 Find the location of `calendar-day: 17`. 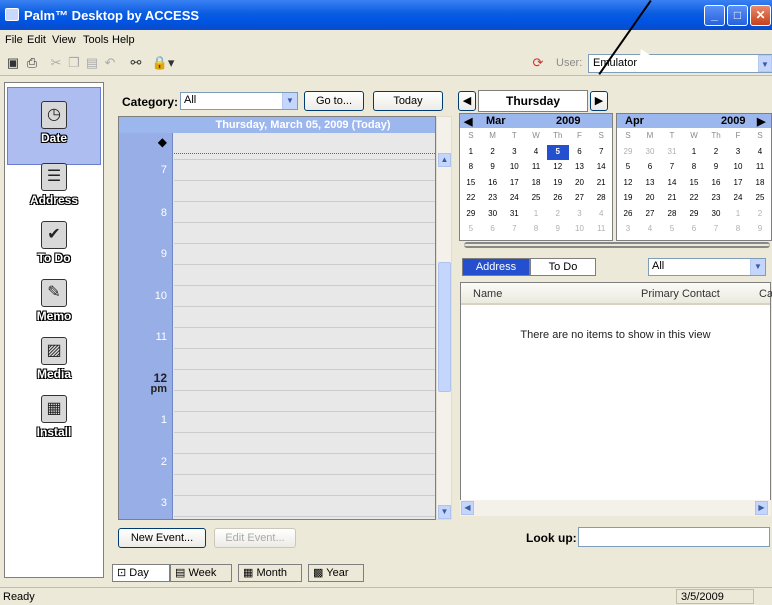

calendar-day: 17 is located at coordinates (514, 184).